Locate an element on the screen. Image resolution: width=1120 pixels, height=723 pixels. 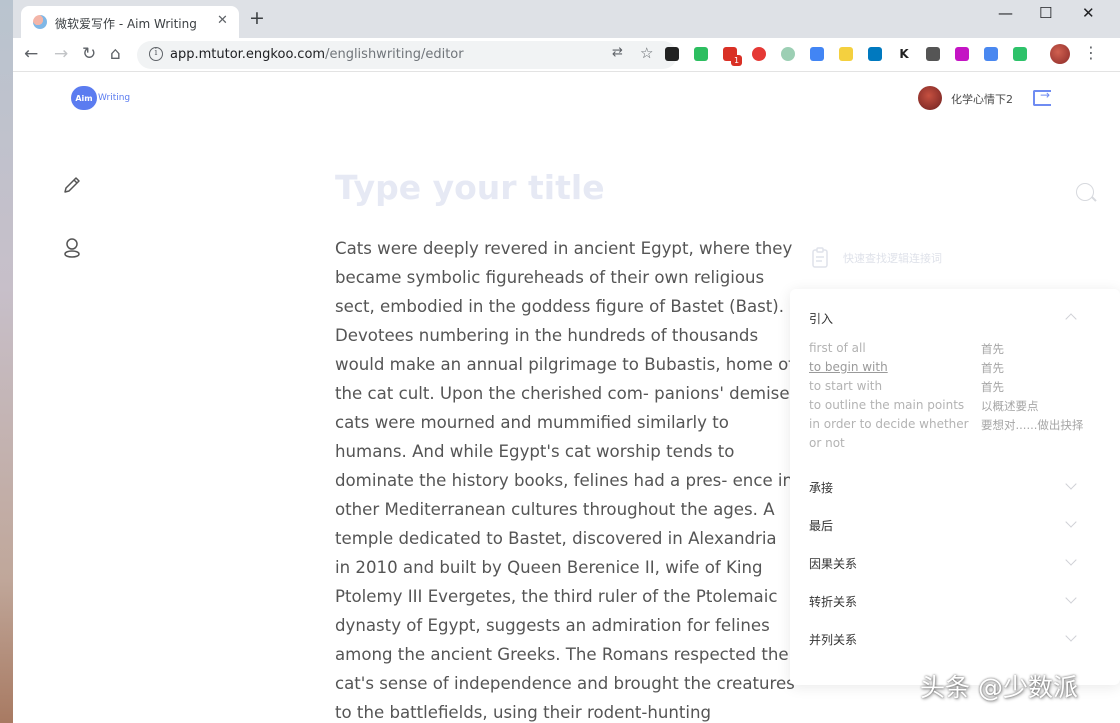
tab-strip: 微软爱写作 - Aim Writing ✕ + — ☐ ✕ is located at coordinates (566, 19).